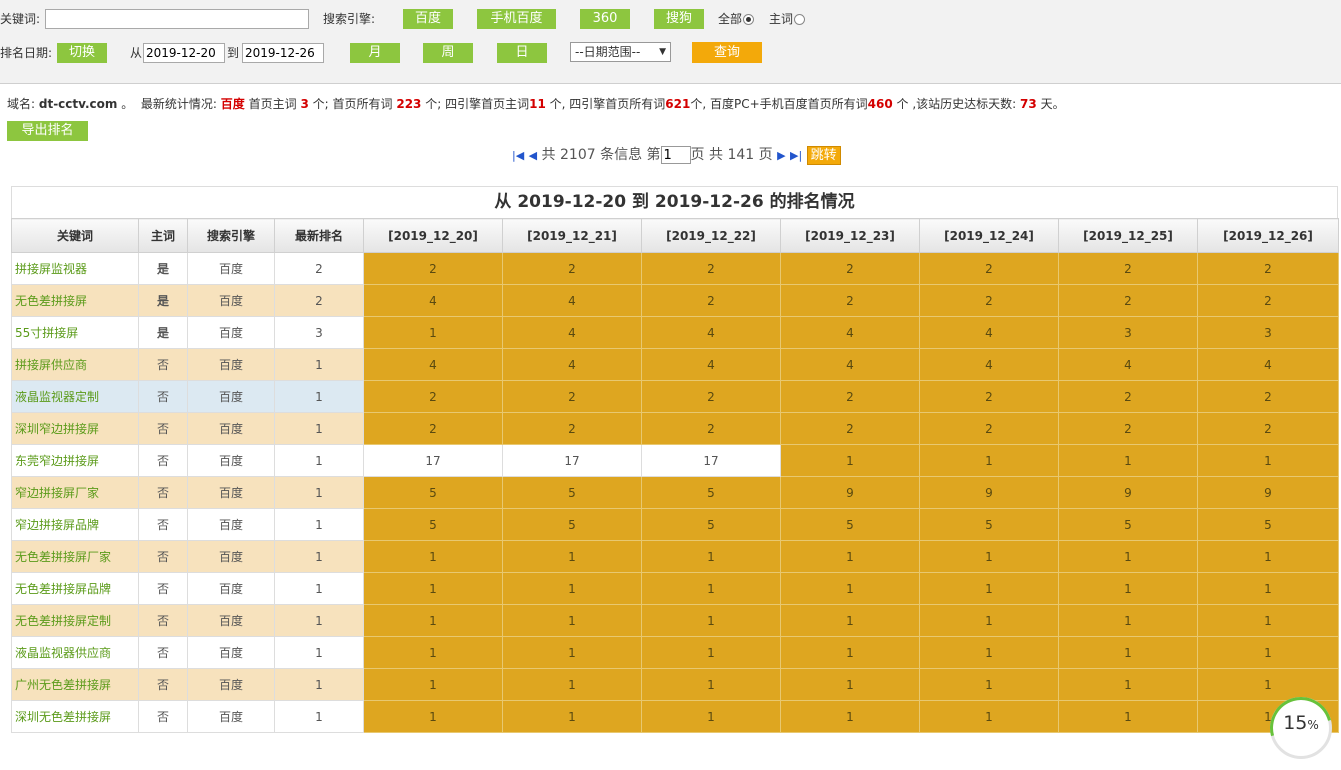 The image size is (1341, 770). I want to click on date-range-select: --日期范围-- ▼, so click(620, 52).